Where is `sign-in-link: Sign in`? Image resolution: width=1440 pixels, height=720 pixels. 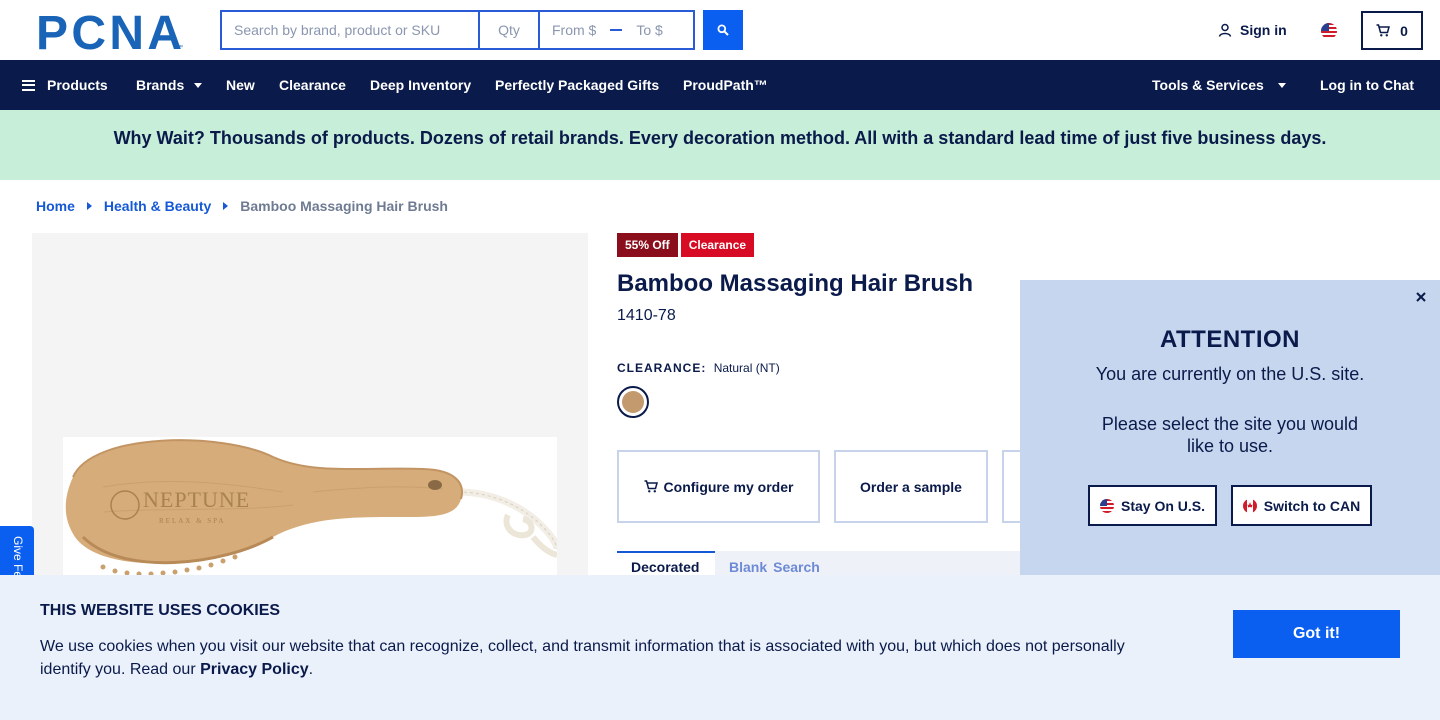 sign-in-link: Sign in is located at coordinates (1252, 30).